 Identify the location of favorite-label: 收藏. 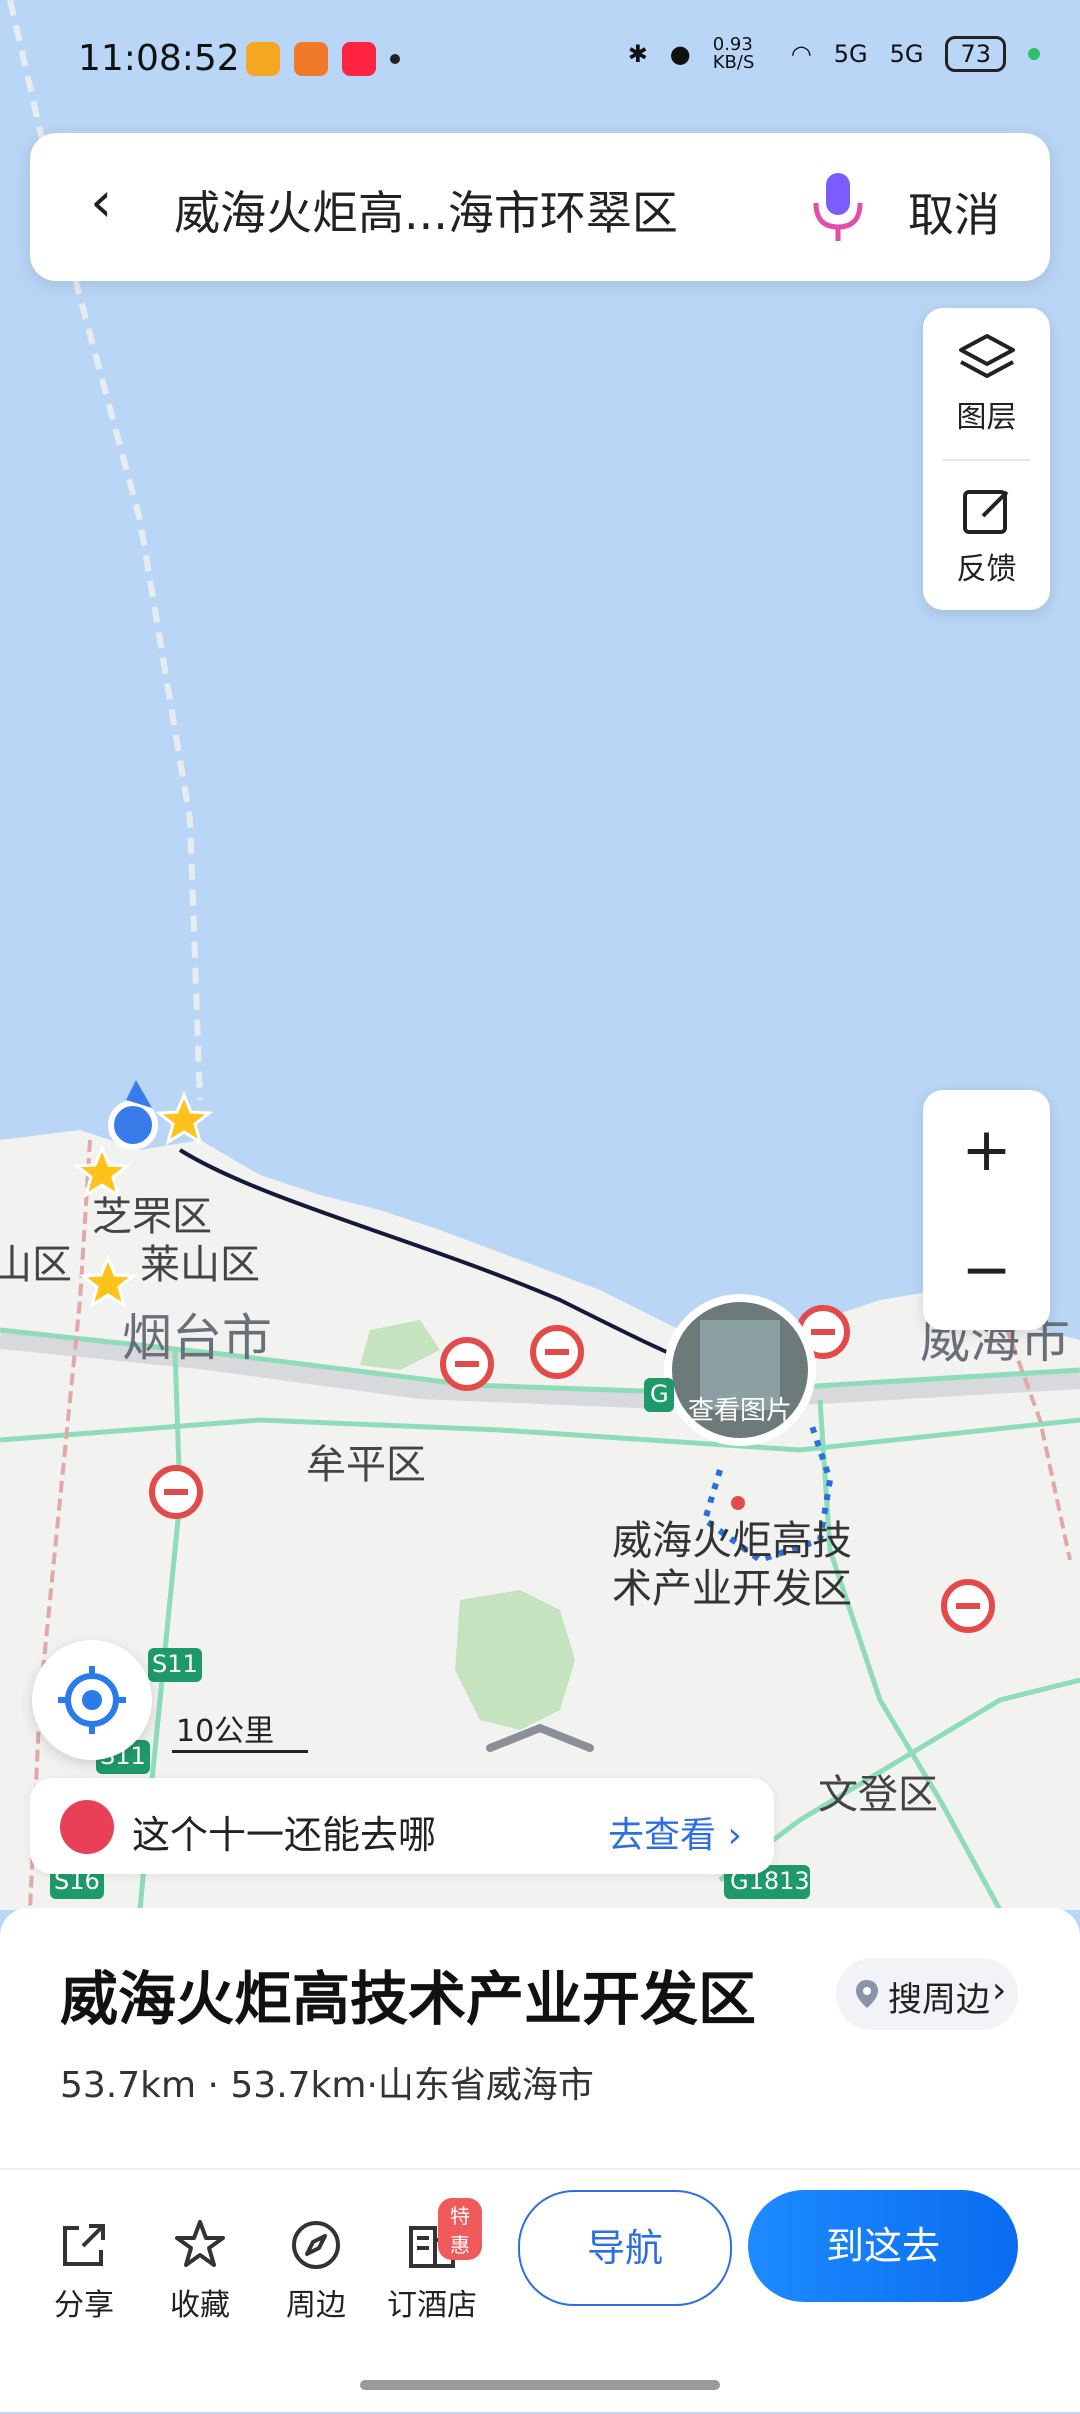
(200, 2305).